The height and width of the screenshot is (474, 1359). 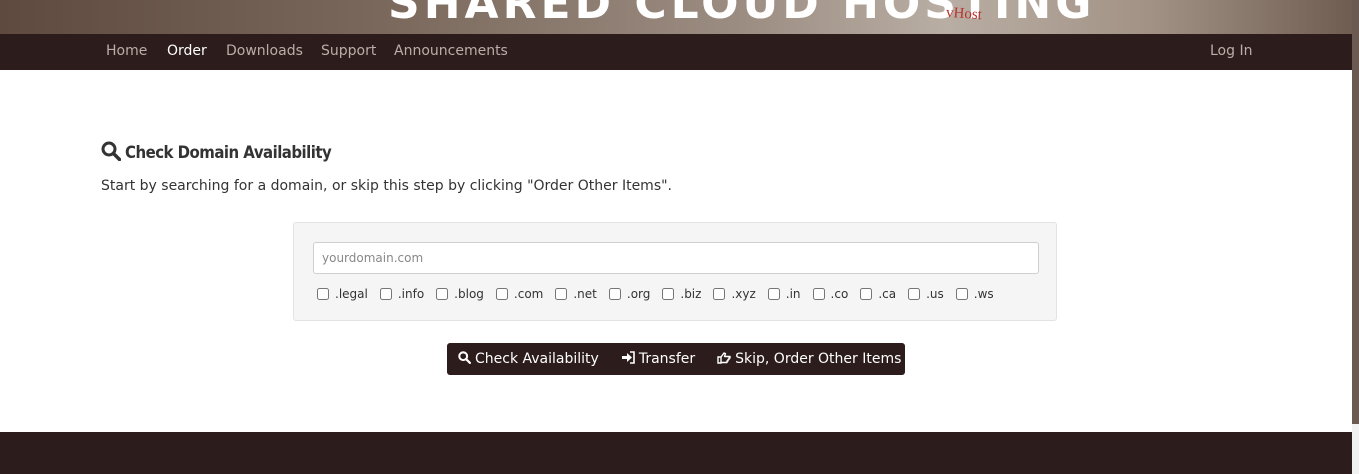 I want to click on hand-pointer-icon, so click(x=726, y=359).